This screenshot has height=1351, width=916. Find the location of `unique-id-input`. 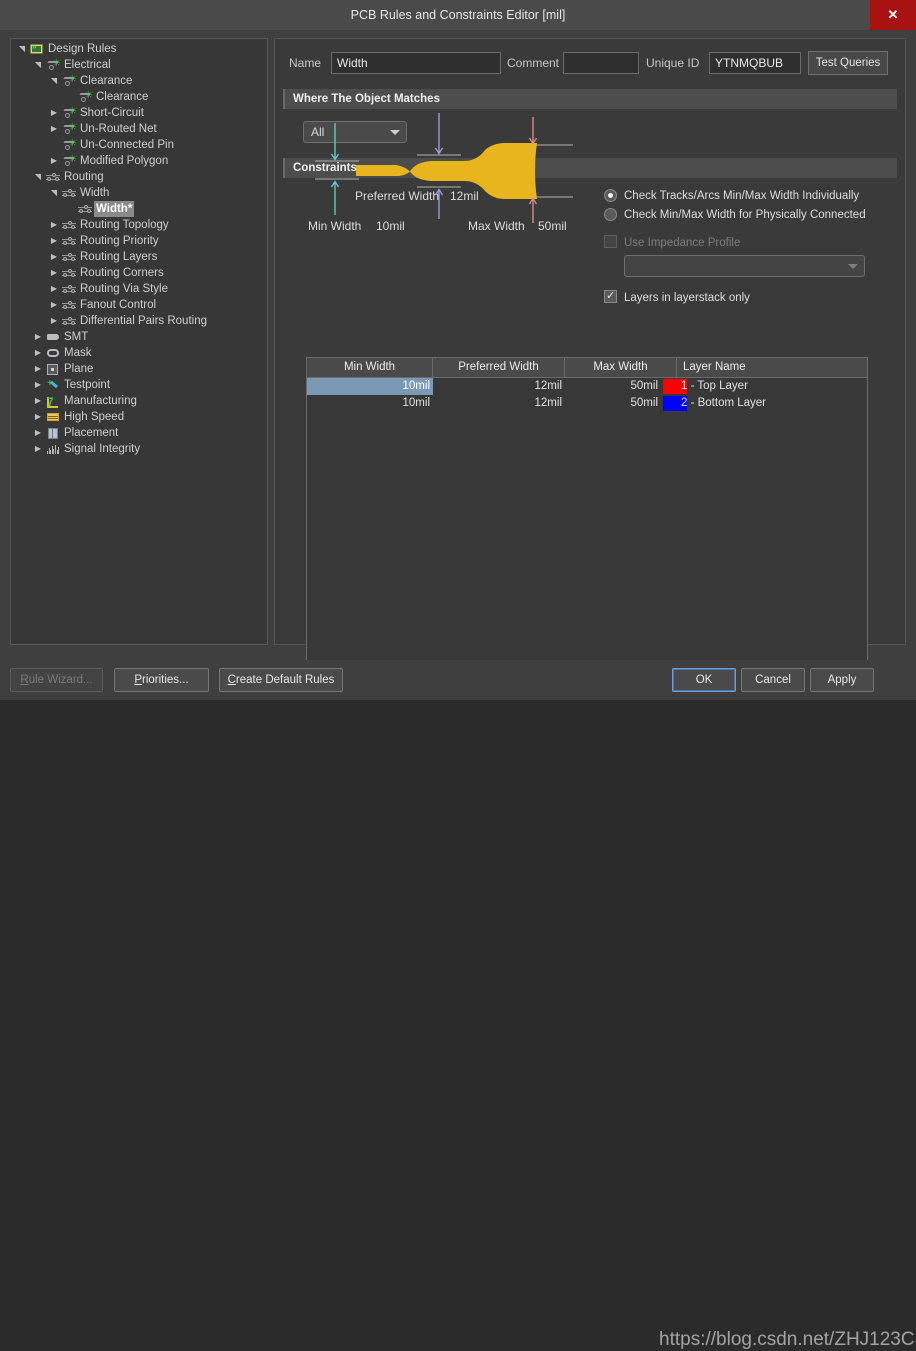

unique-id-input is located at coordinates (755, 63).